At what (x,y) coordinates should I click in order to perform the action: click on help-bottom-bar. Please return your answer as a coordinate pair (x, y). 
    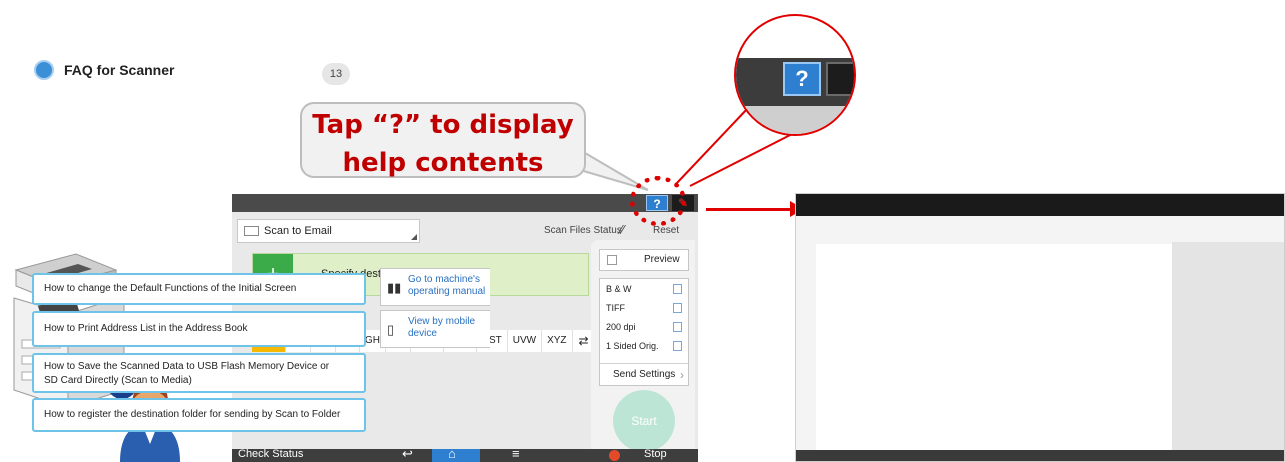
    Looking at the image, I should click on (1040, 455).